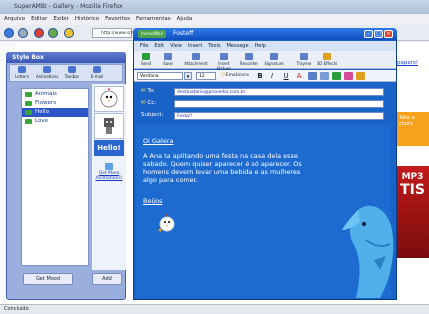 The height and width of the screenshot is (314, 429). I want to click on compose-menu-bar: File Edit View Insert Tools Message Help, so click(265, 46).